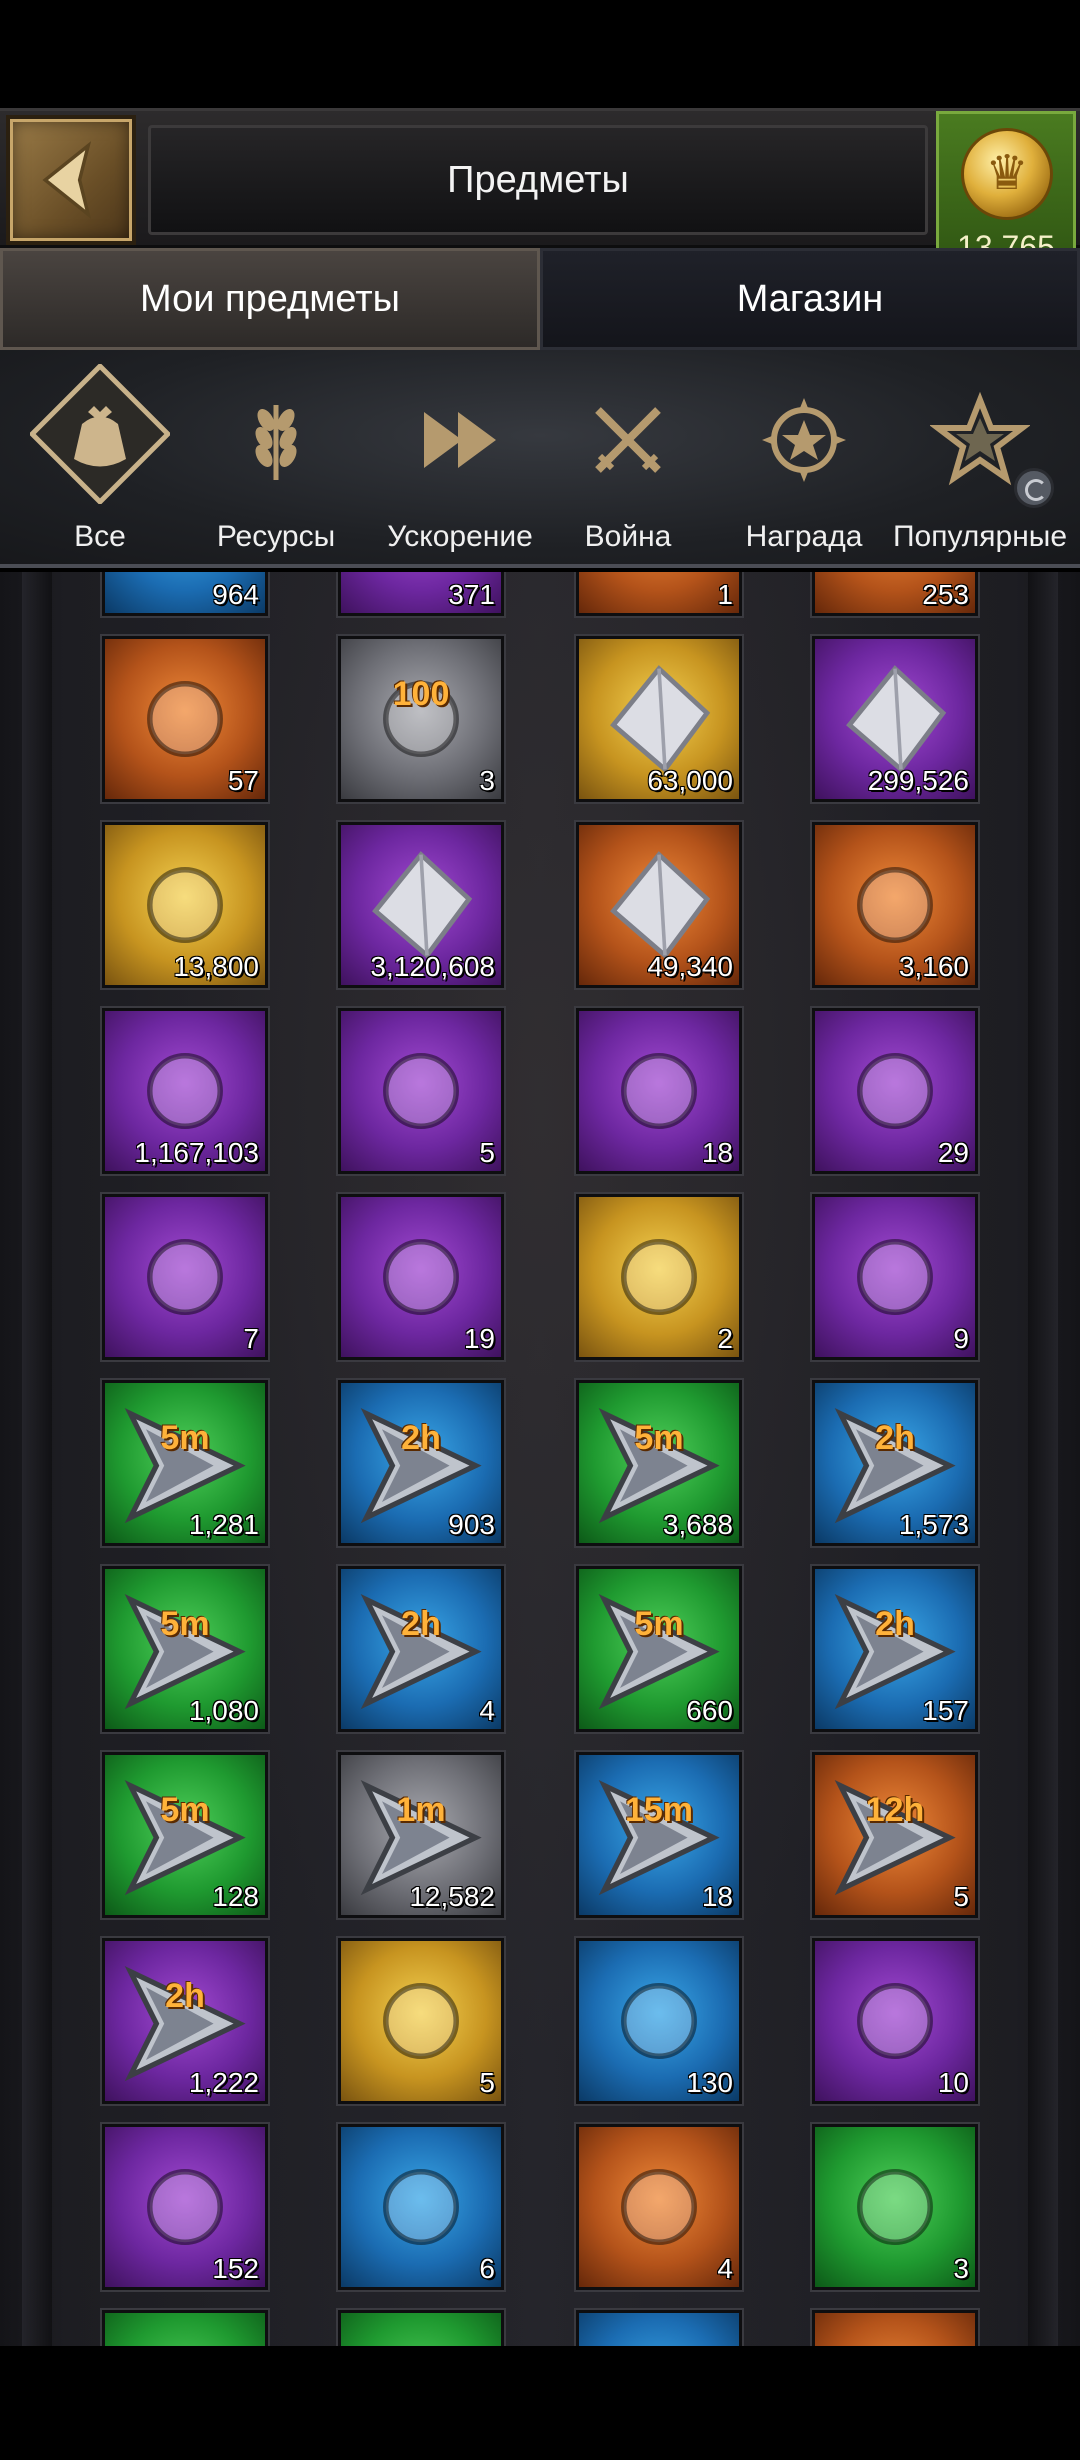 This screenshot has width=1080, height=2460. I want to click on forge-speedup-icon, so click(421, 1649).